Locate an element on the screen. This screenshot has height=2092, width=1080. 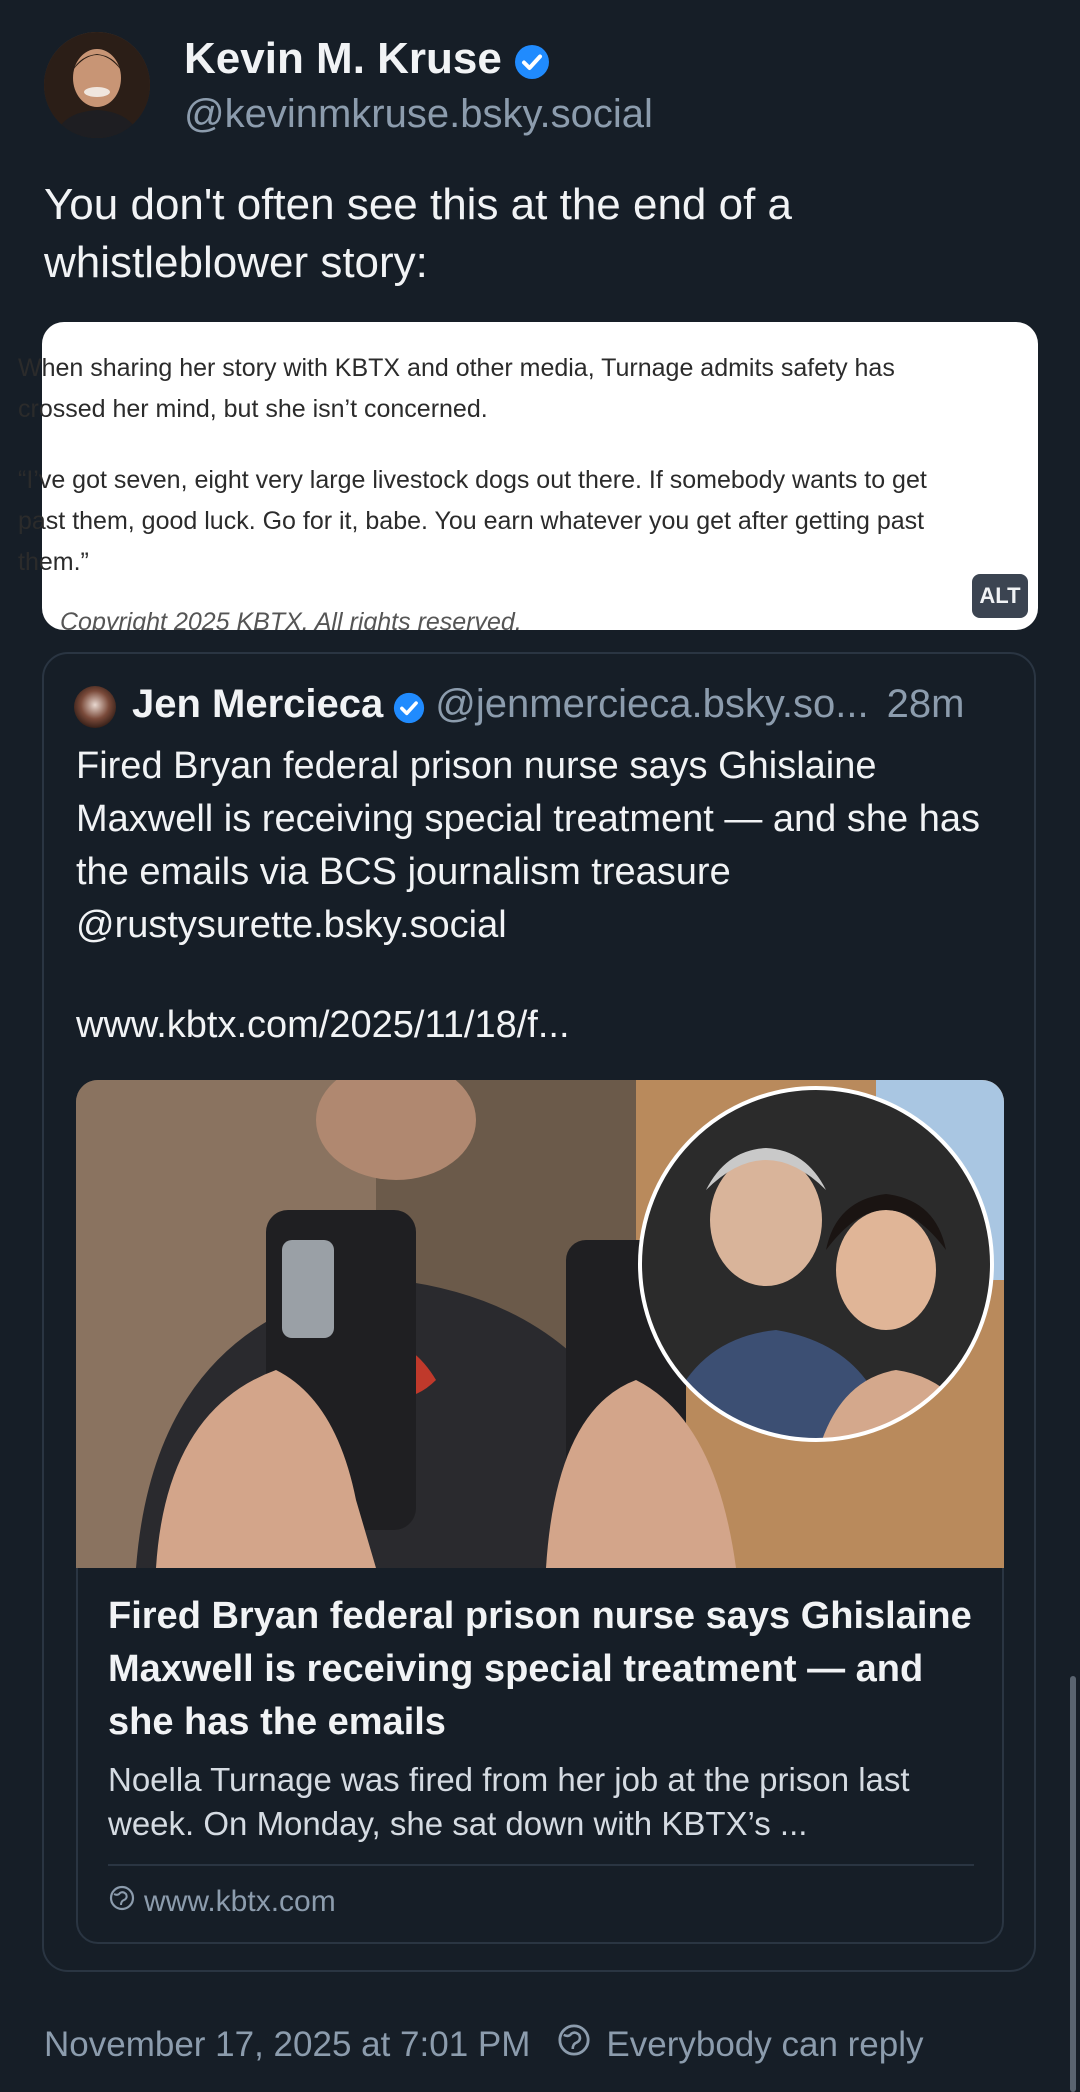
author-handle: @kevinmkruse.bsky.social is located at coordinates (418, 114).